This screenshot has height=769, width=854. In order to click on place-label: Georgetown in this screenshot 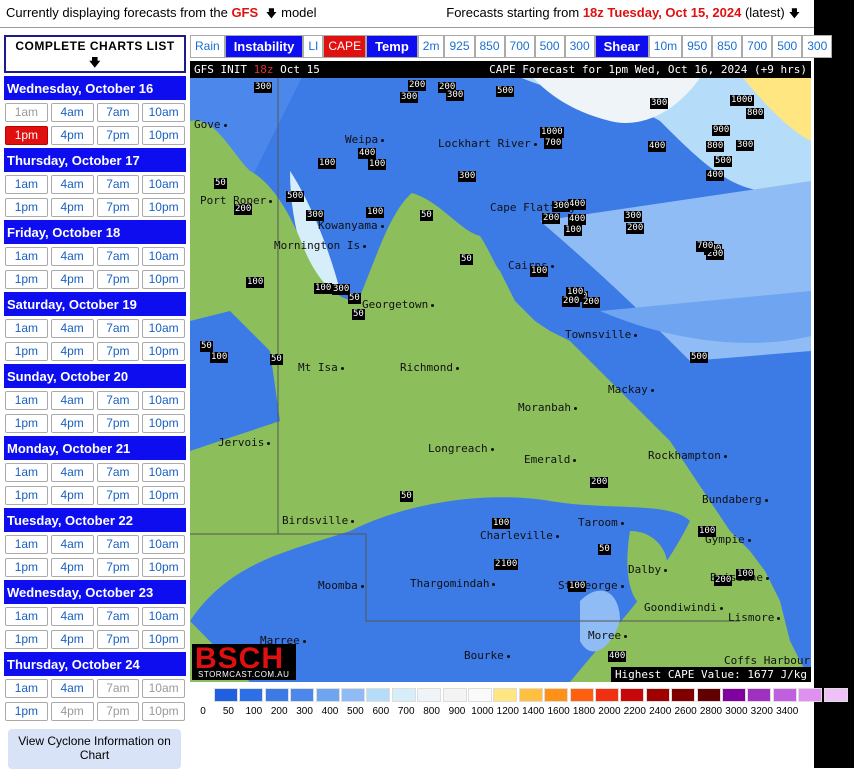, I will do `click(399, 304)`.